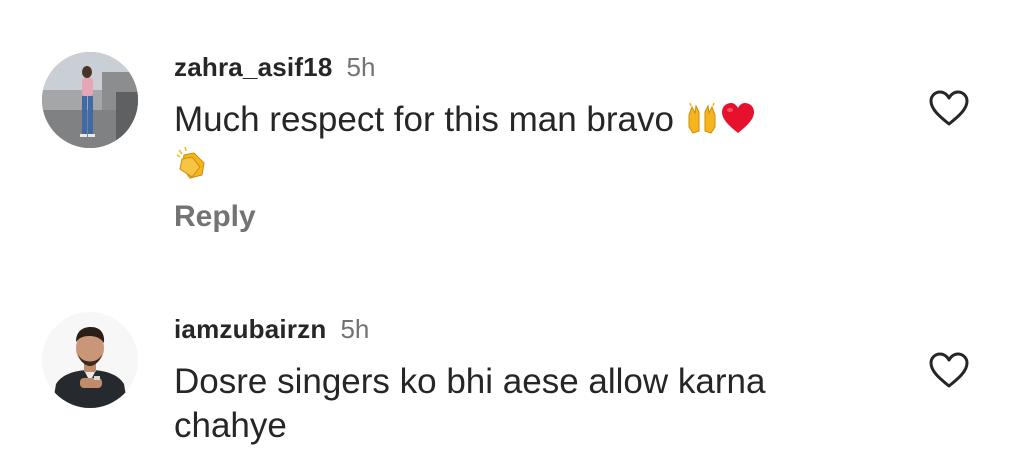  What do you see at coordinates (702, 119) in the screenshot?
I see `raising-hands-emoji-icon` at bounding box center [702, 119].